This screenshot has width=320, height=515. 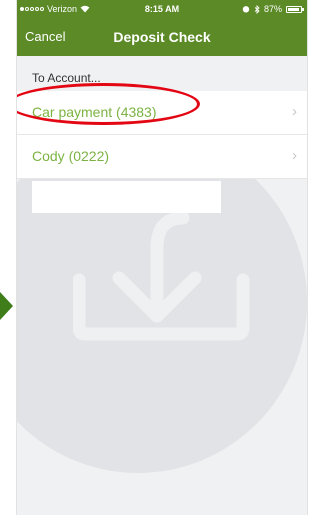 What do you see at coordinates (162, 157) in the screenshot?
I see `account-row-cody: Cody (0222) ›` at bounding box center [162, 157].